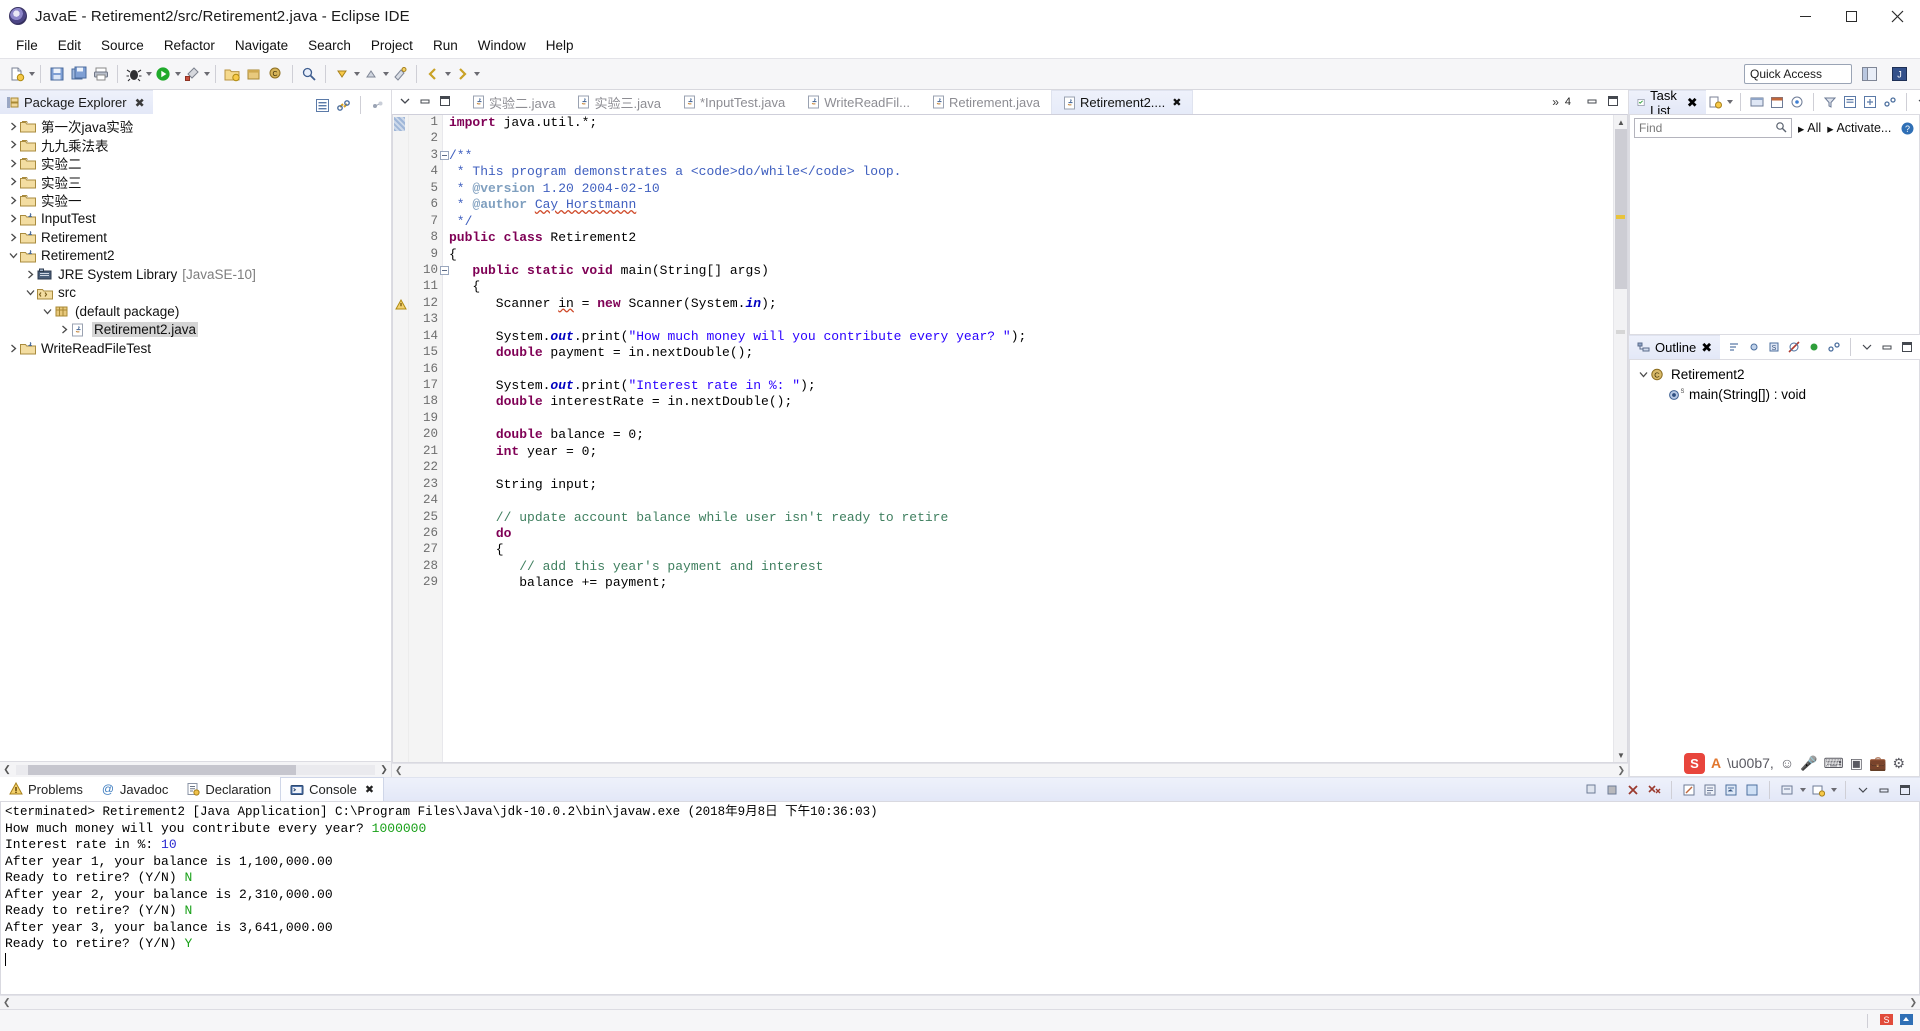 The image size is (1920, 1031). I want to click on maximize-view-icon, so click(445, 102).